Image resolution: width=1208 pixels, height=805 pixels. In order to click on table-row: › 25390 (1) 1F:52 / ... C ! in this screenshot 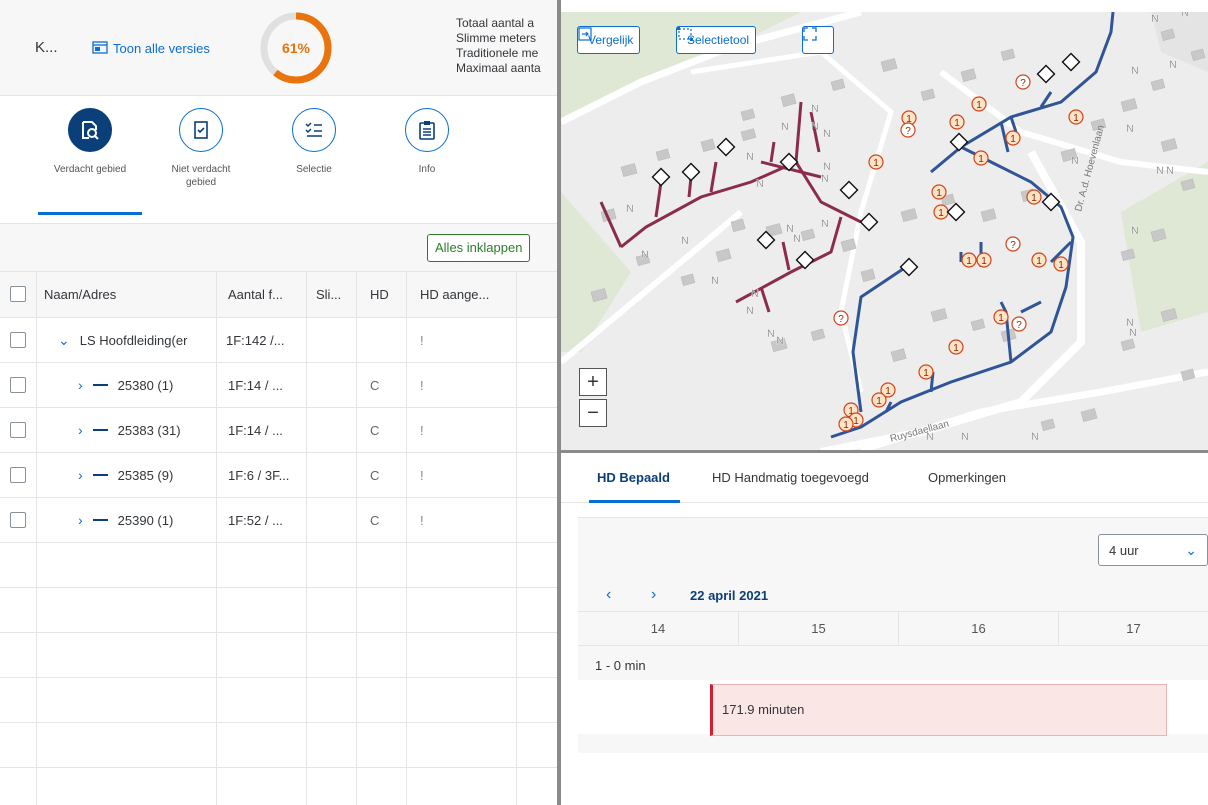, I will do `click(278, 520)`.